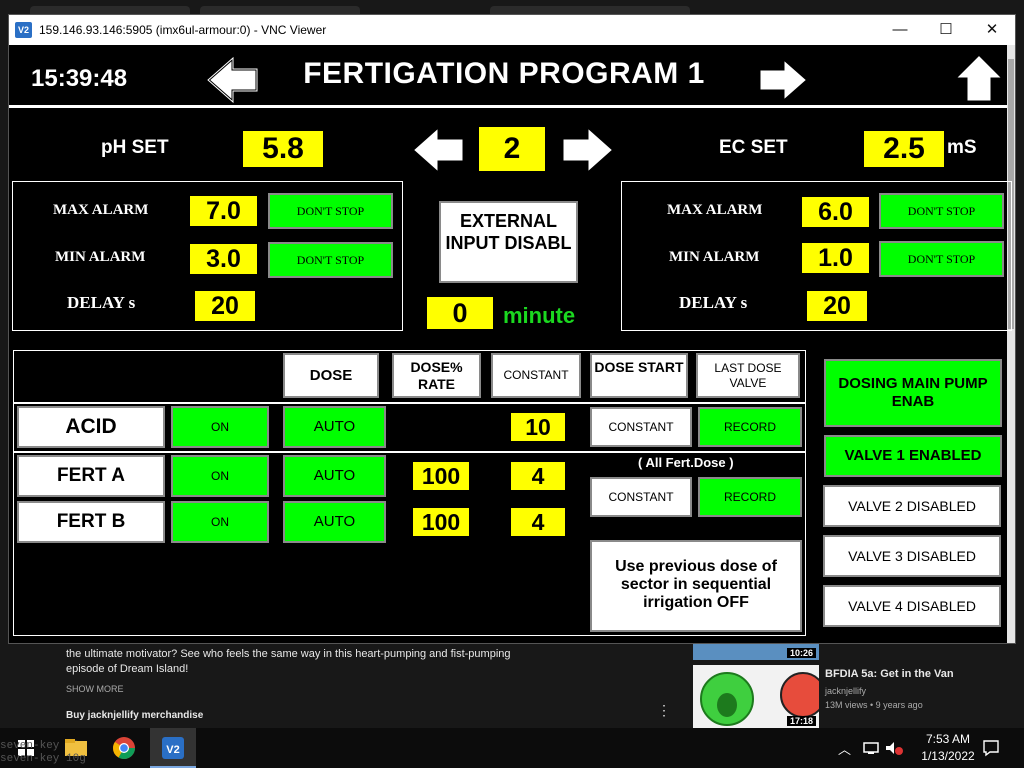 The image size is (1024, 768). I want to click on fert-b-rate-value: 100, so click(441, 522).